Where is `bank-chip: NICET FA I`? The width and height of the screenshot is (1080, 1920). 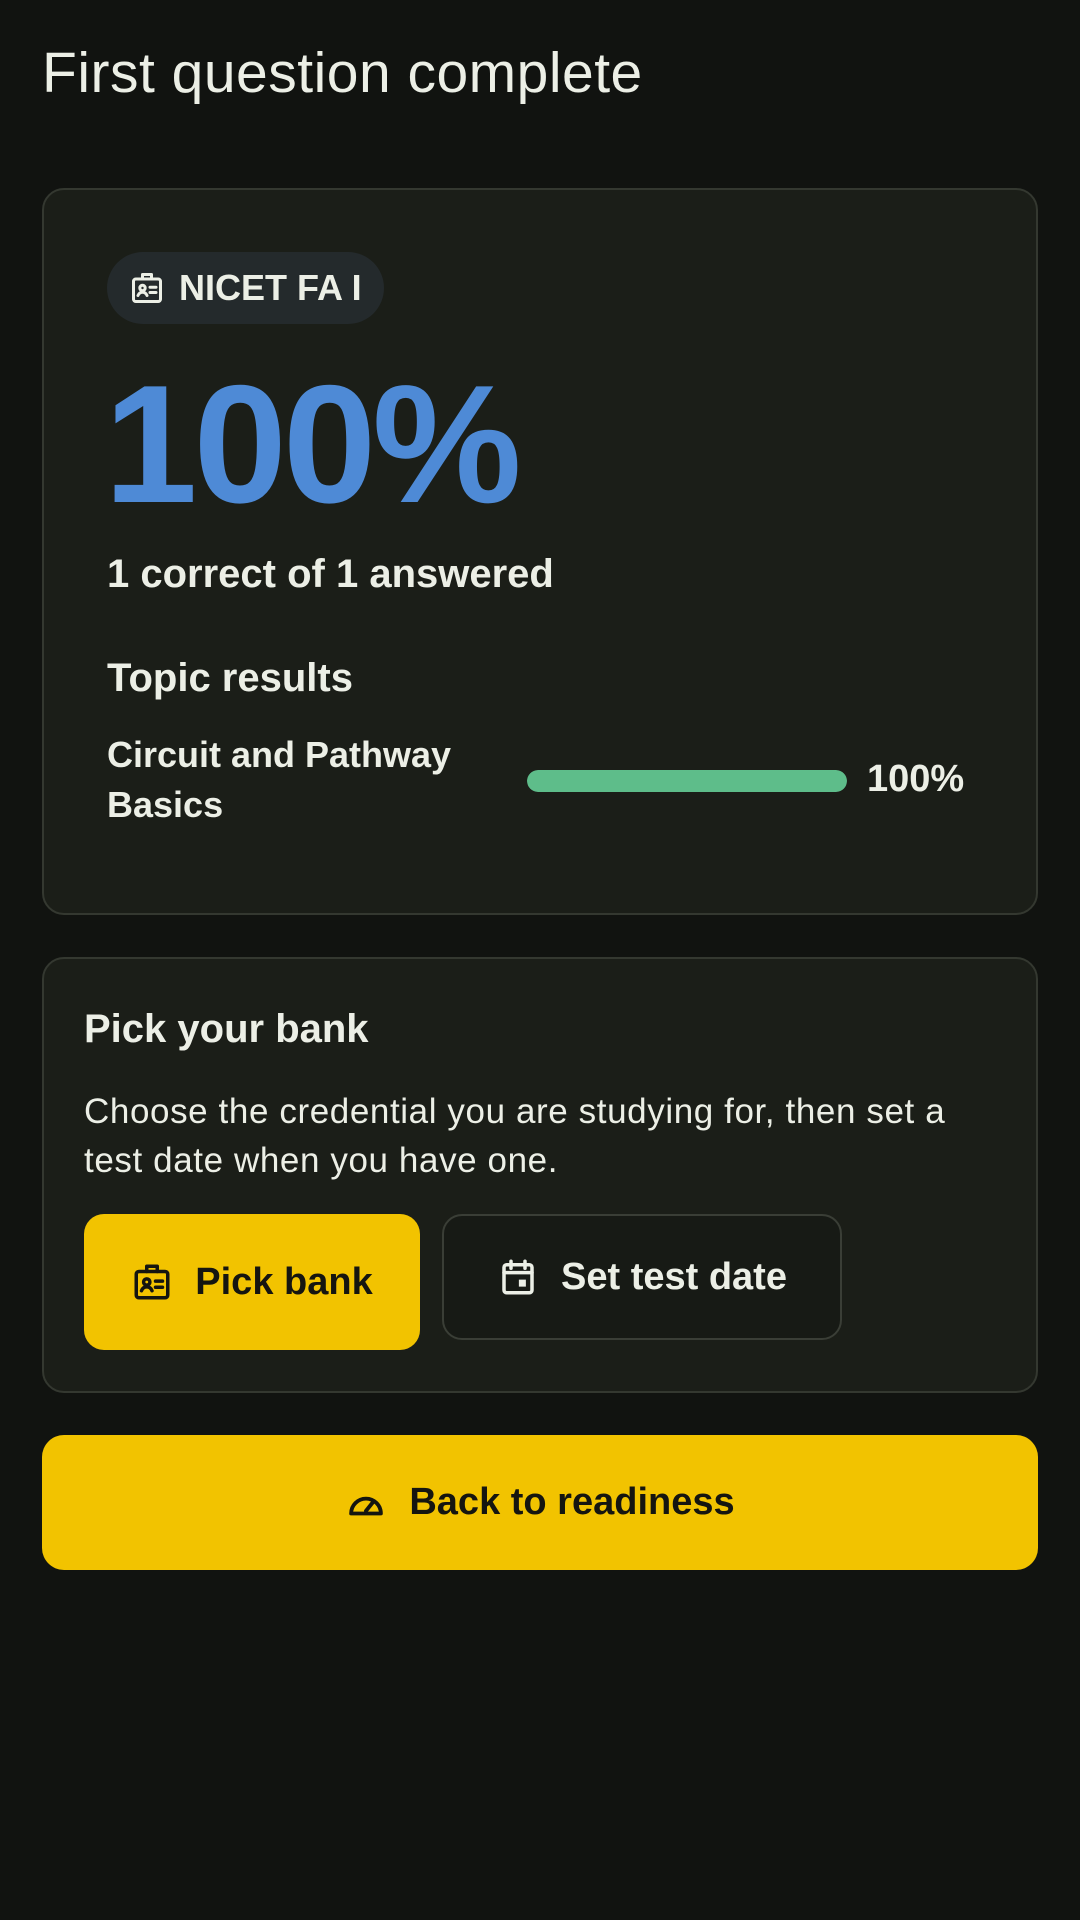
bank-chip: NICET FA I is located at coordinates (245, 288).